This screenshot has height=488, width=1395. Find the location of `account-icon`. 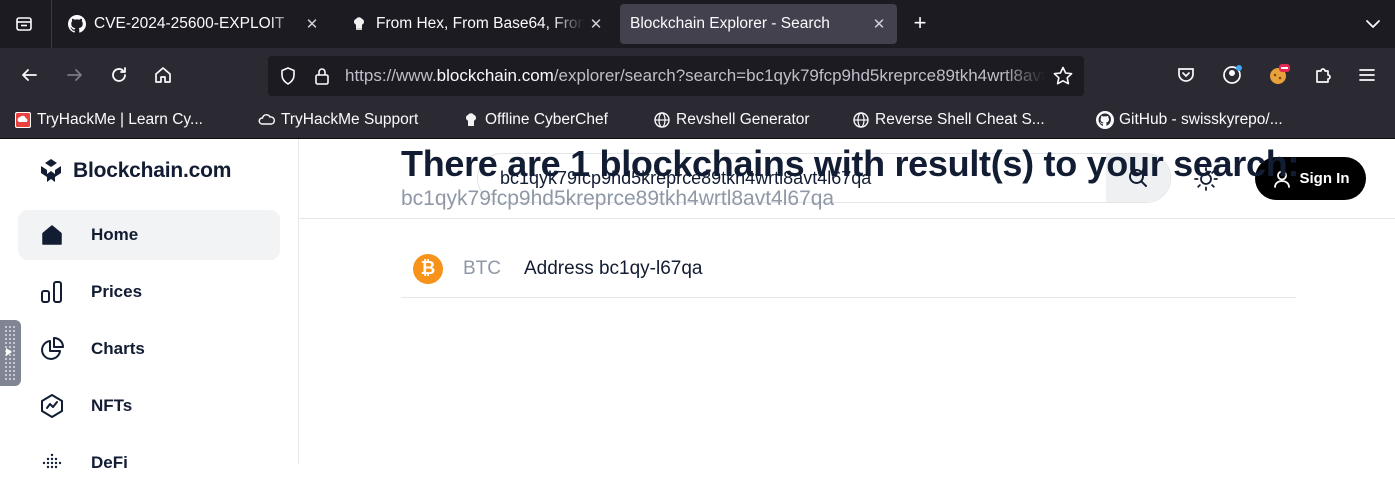

account-icon is located at coordinates (1232, 74).